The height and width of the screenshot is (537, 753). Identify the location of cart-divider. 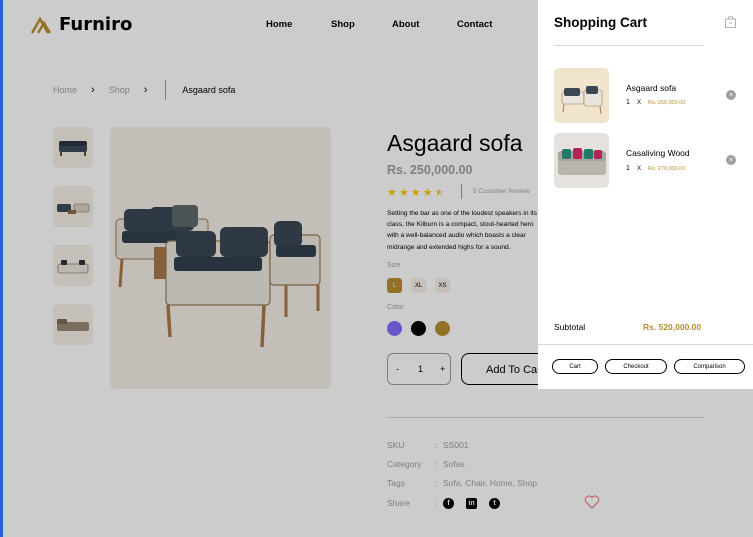
(629, 45).